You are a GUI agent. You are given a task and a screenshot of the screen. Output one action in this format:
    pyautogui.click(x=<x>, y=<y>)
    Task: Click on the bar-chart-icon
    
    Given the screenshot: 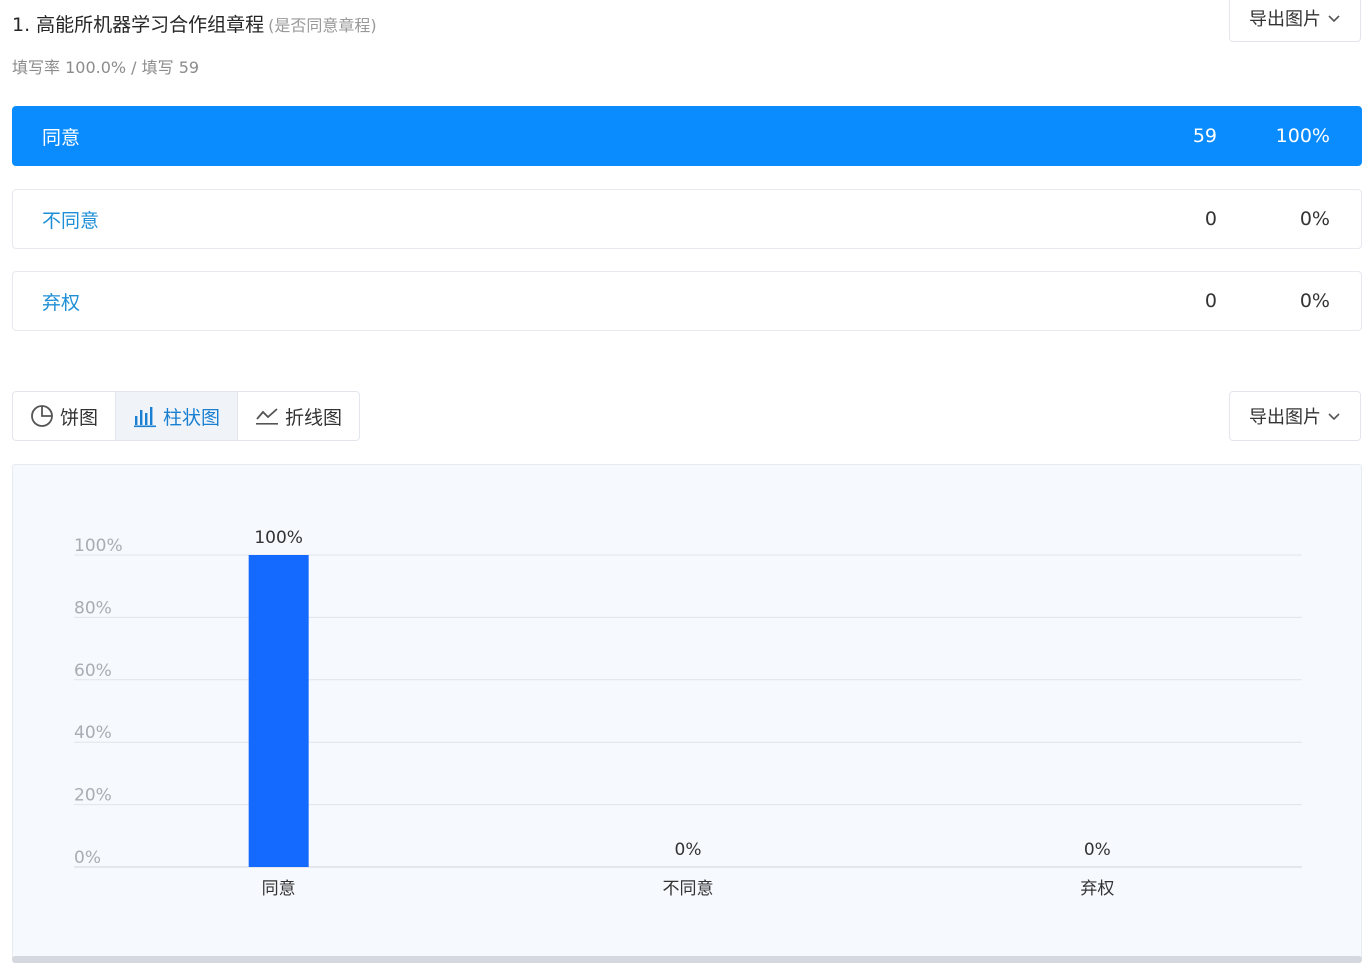 What is the action you would take?
    pyautogui.click(x=145, y=417)
    